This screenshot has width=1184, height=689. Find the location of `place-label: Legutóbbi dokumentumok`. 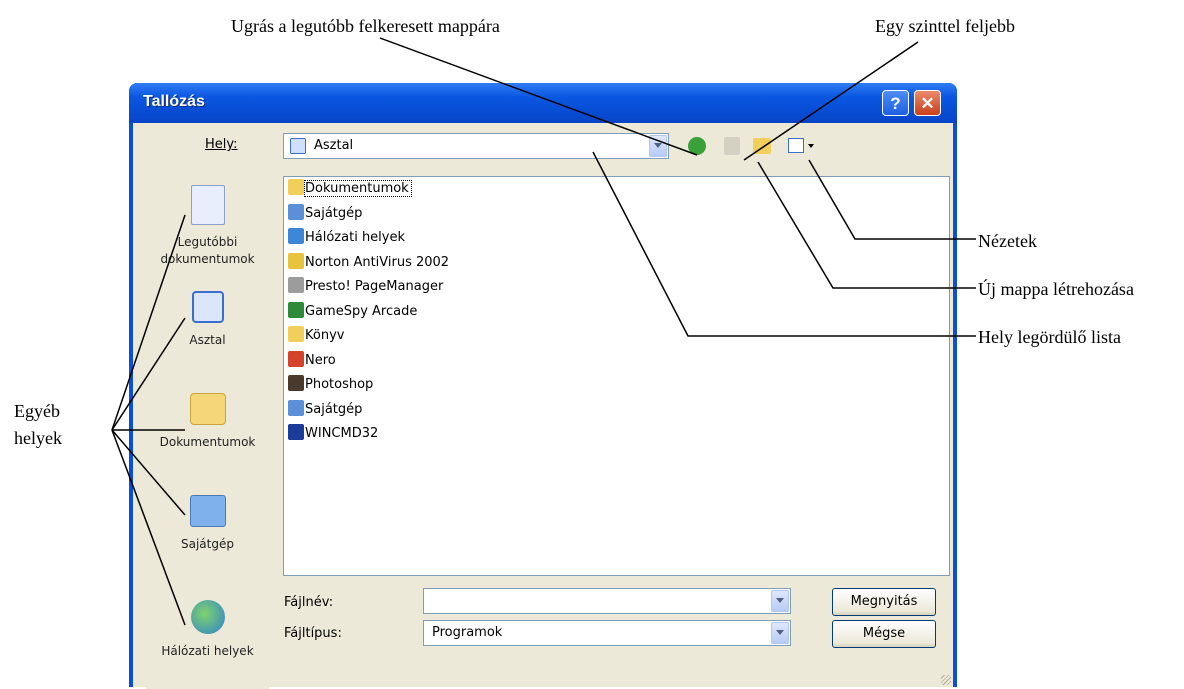

place-label: Legutóbbi dokumentumok is located at coordinates (207, 250).